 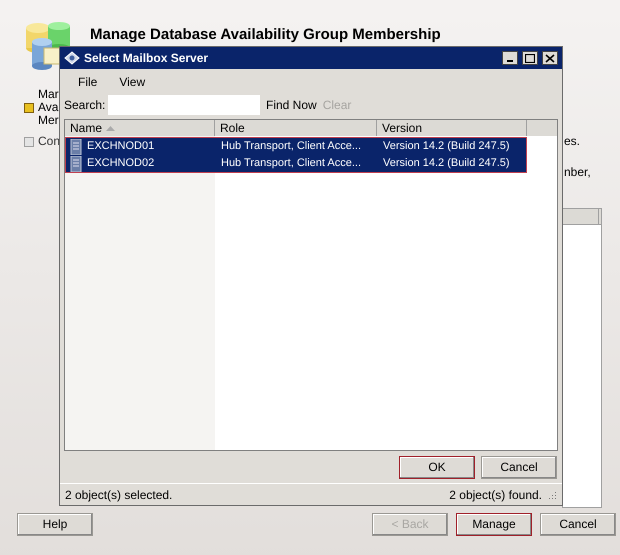 I want to click on dialog-title: Select Mailbox Server, so click(x=147, y=58).